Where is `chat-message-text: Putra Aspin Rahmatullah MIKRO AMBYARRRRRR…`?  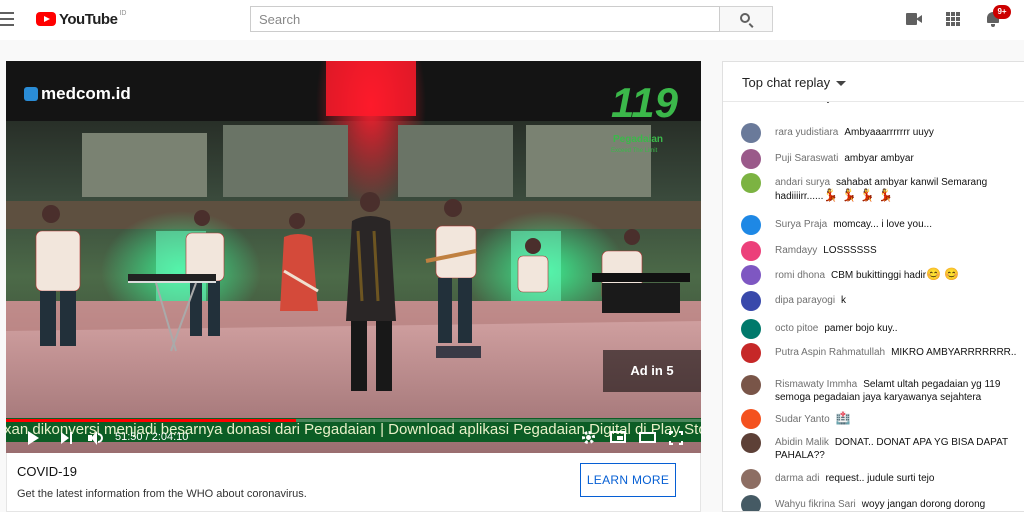
chat-message-text: Putra Aspin Rahmatullah MIKRO AMBYARRRRRR… is located at coordinates (897, 352).